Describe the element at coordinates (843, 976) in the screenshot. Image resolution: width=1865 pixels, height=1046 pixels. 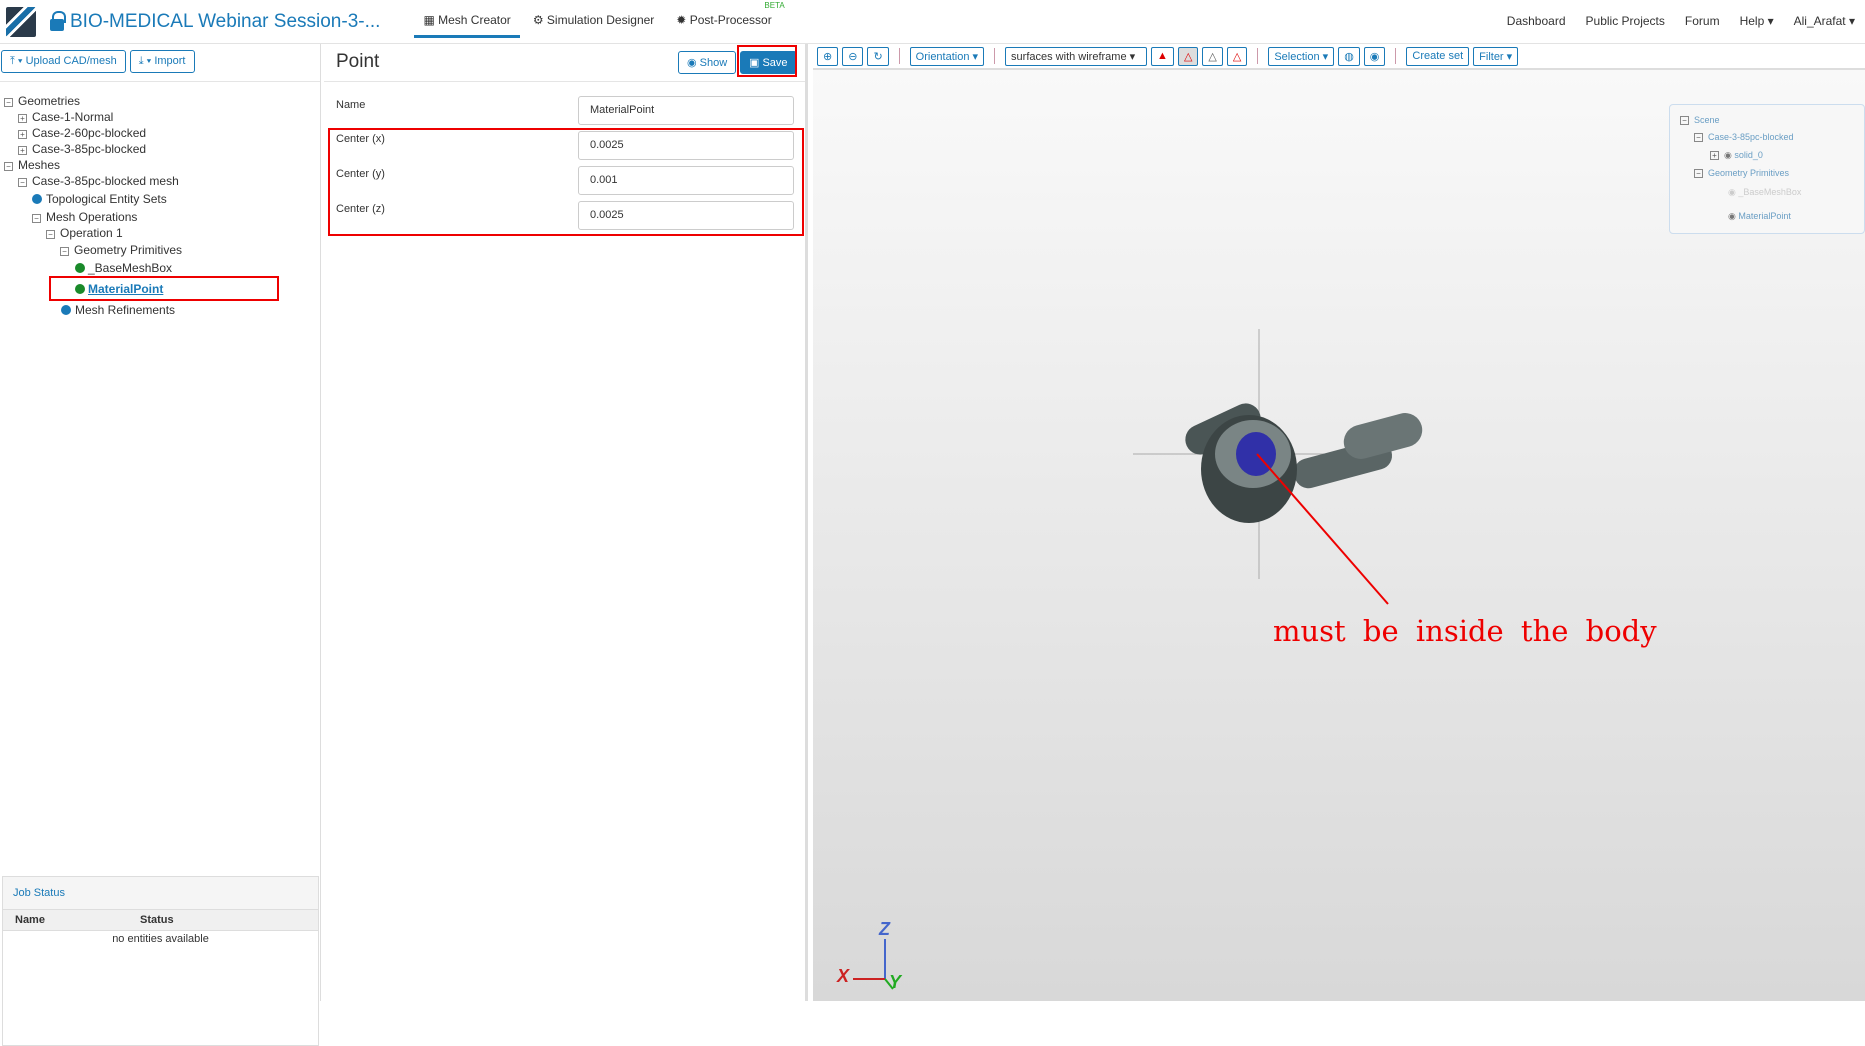
I see `x-axis-label: X` at that location.